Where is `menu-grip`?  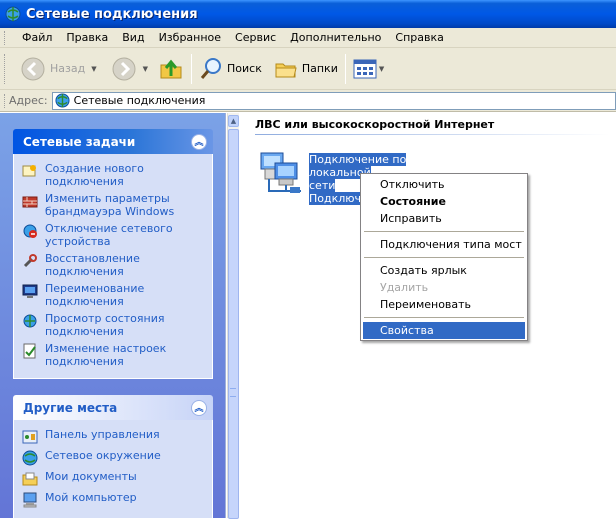
menu-grip is located at coordinates (5, 37).